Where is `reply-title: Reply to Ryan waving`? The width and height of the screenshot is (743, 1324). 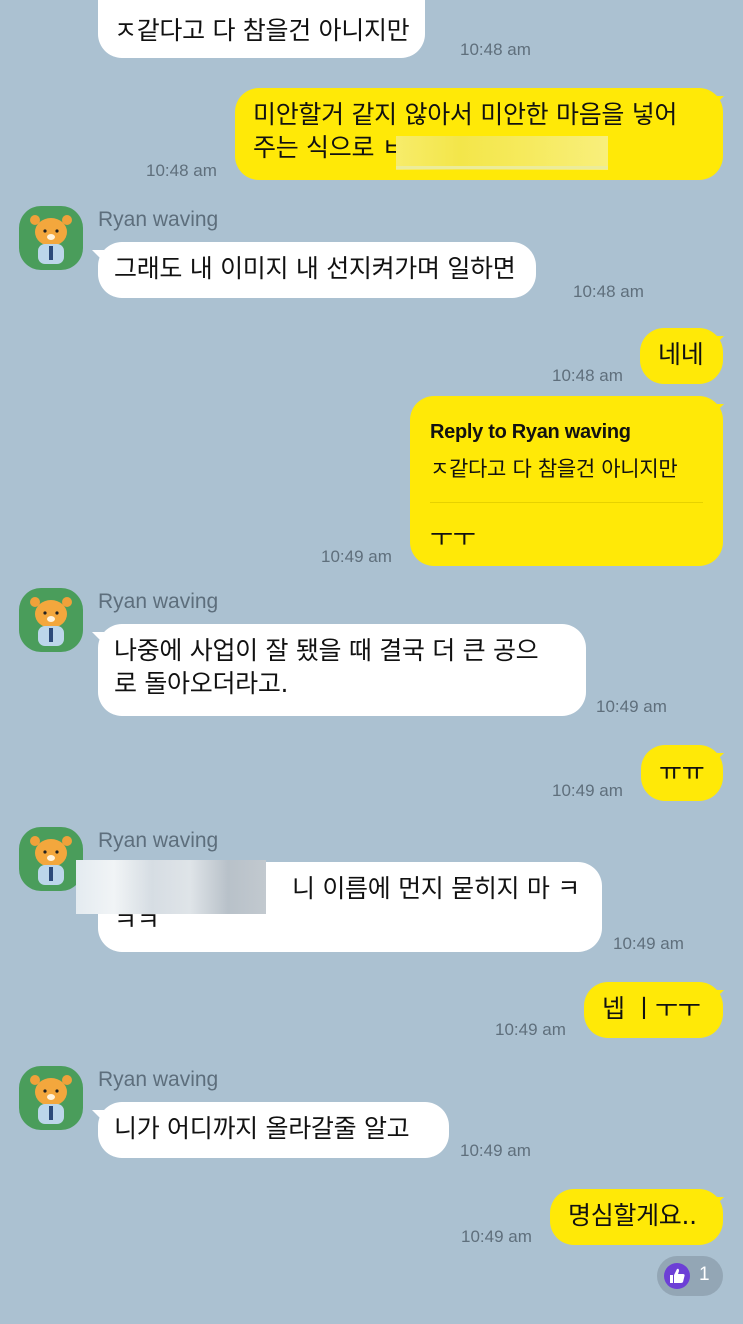
reply-title: Reply to Ryan waving is located at coordinates (530, 432).